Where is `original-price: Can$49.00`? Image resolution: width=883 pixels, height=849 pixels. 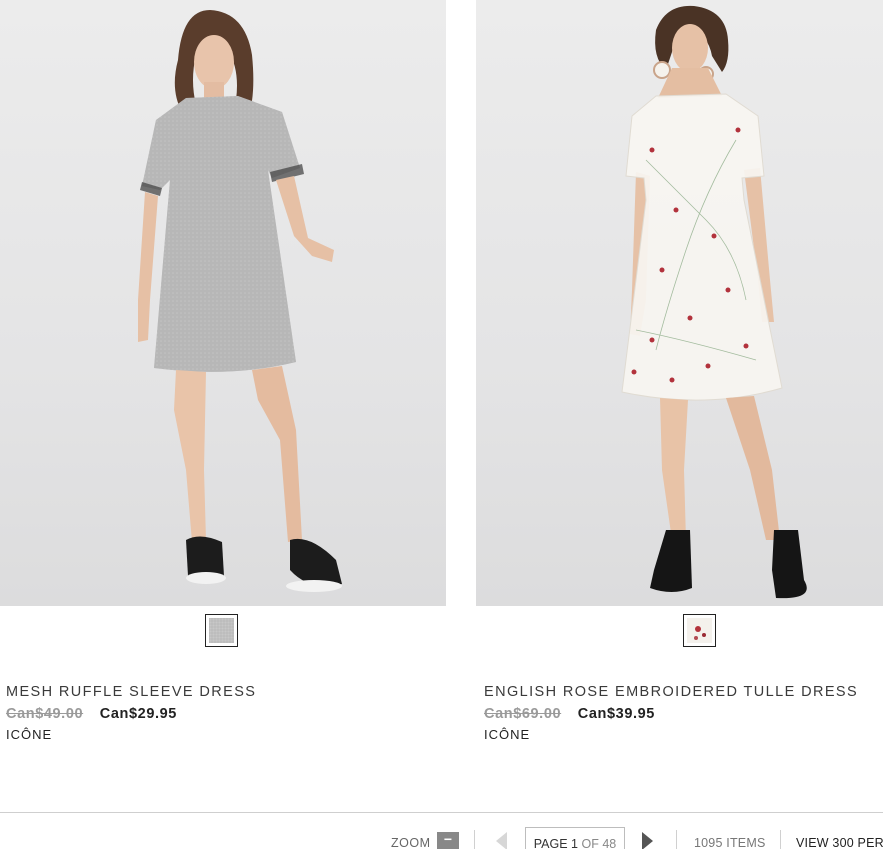
original-price: Can$49.00 is located at coordinates (45, 714).